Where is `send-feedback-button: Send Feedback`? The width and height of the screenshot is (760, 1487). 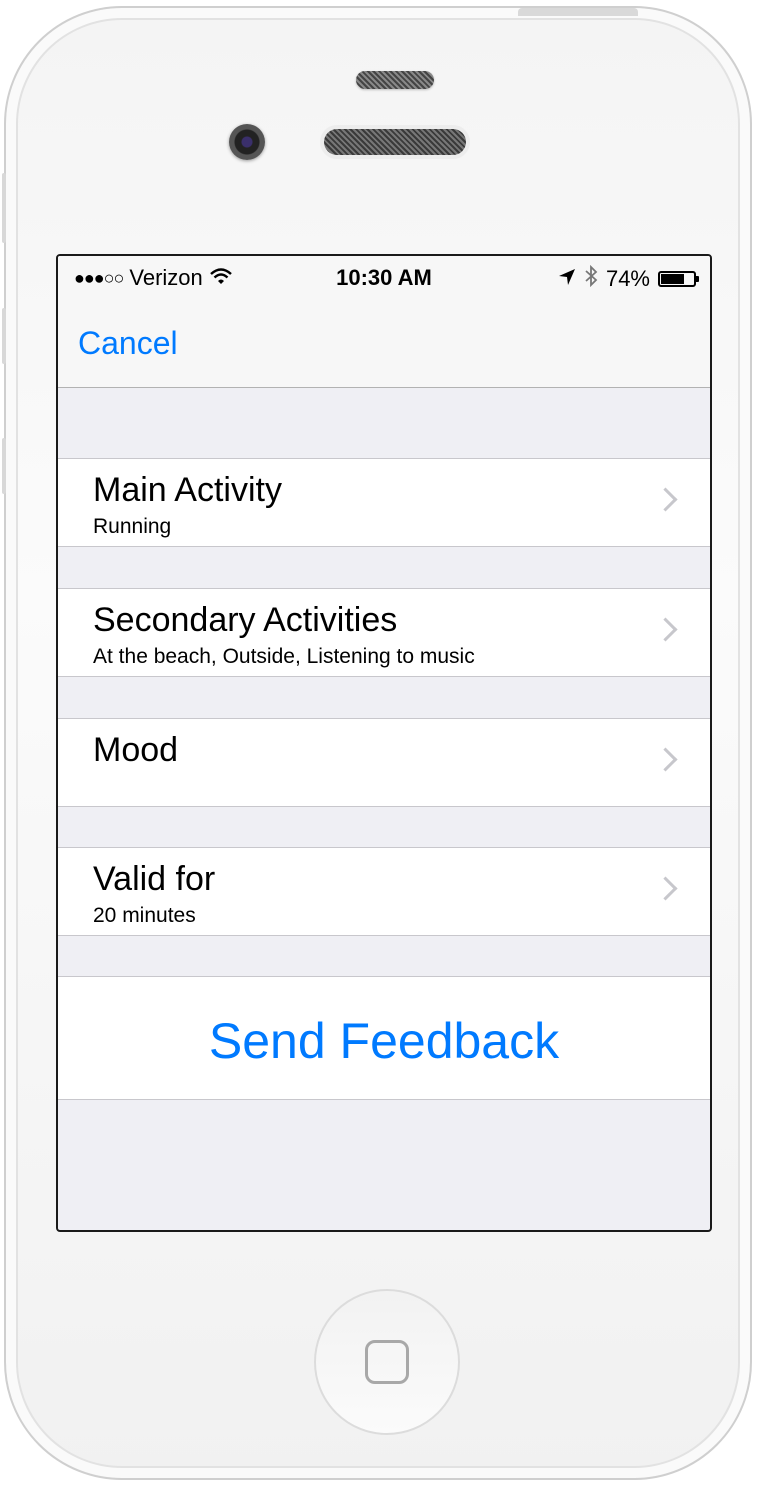 send-feedback-button: Send Feedback is located at coordinates (384, 1038).